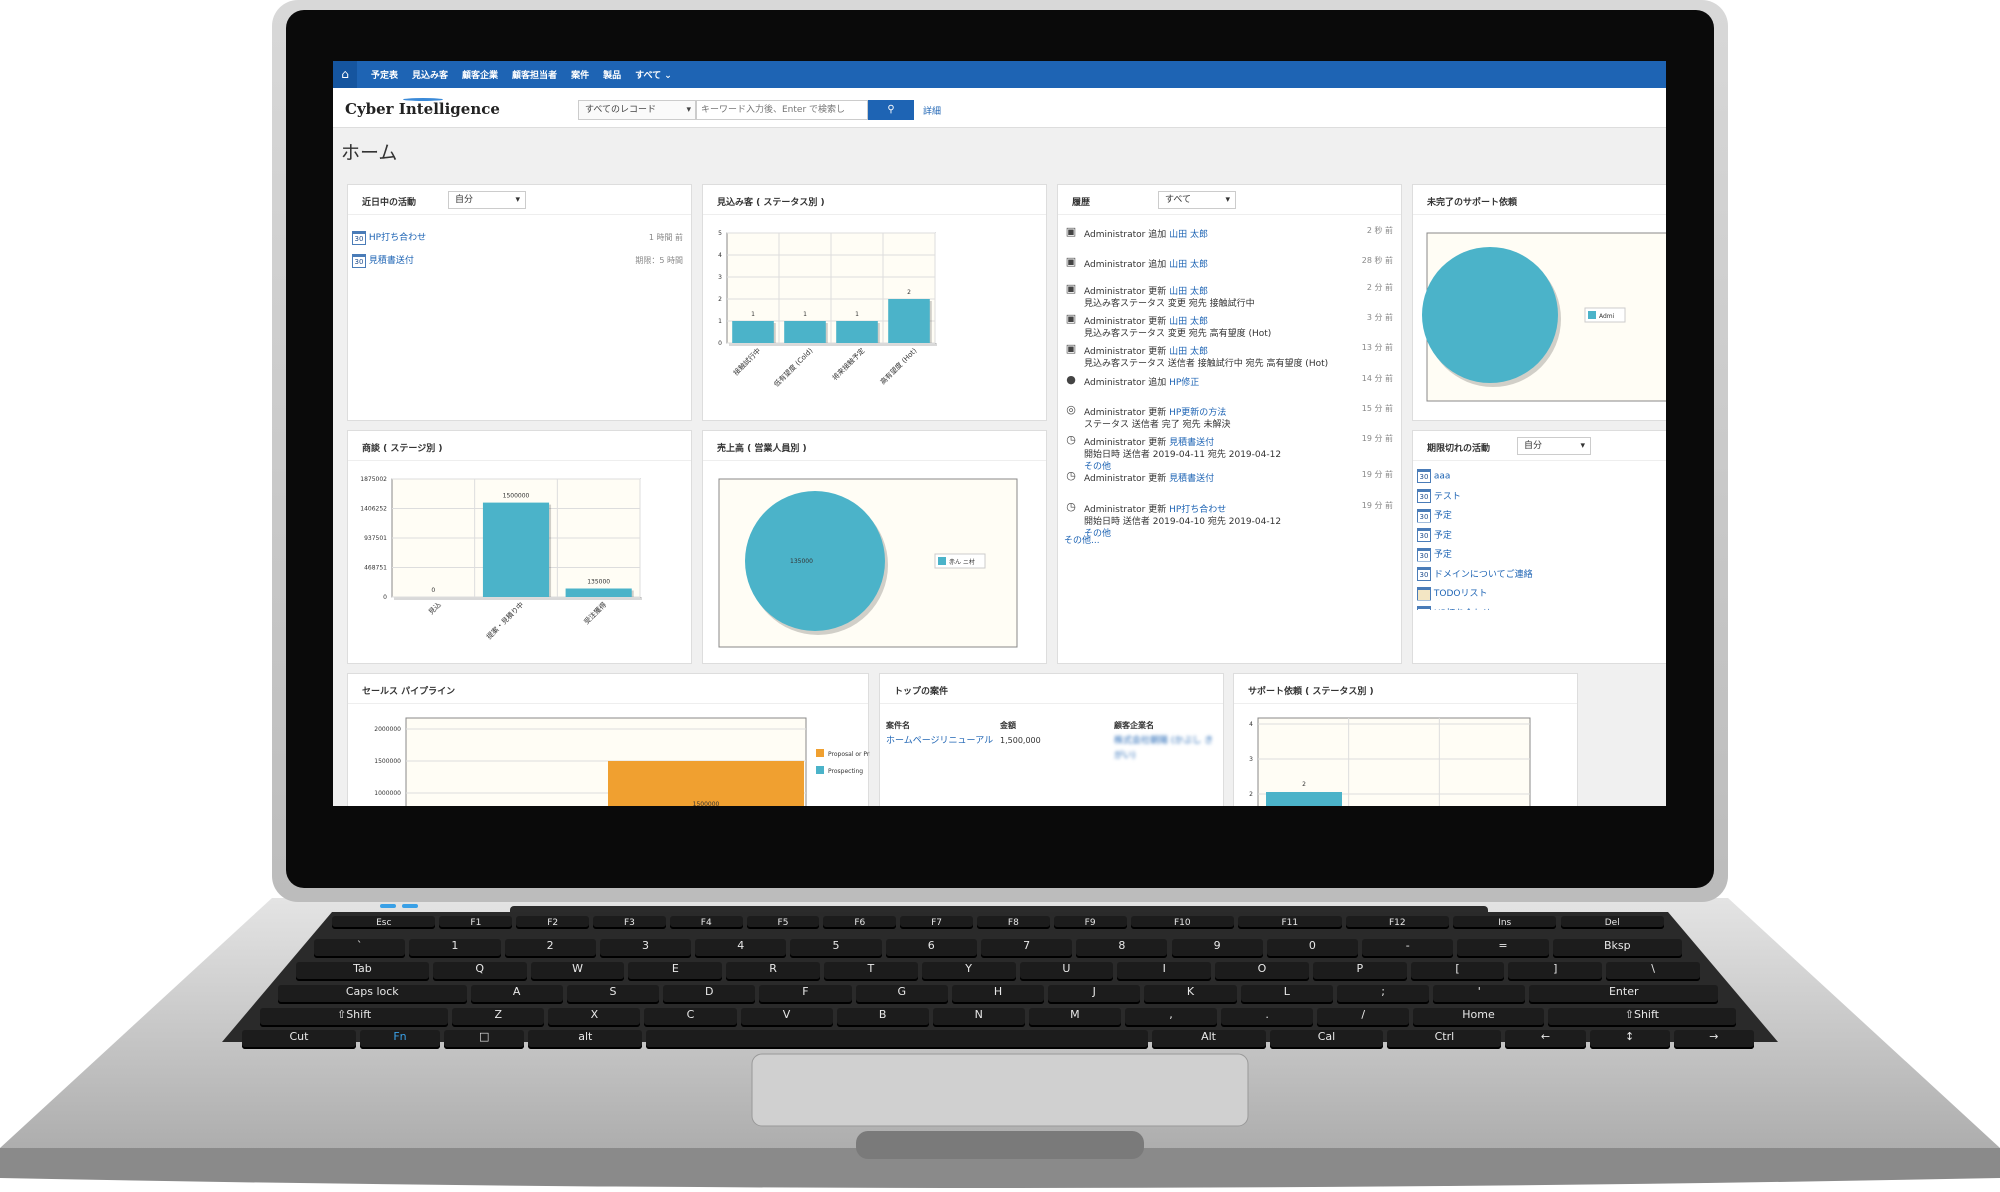  Describe the element at coordinates (595, 613) in the screenshot. I see `x-tick-label: 受注獲得` at that location.